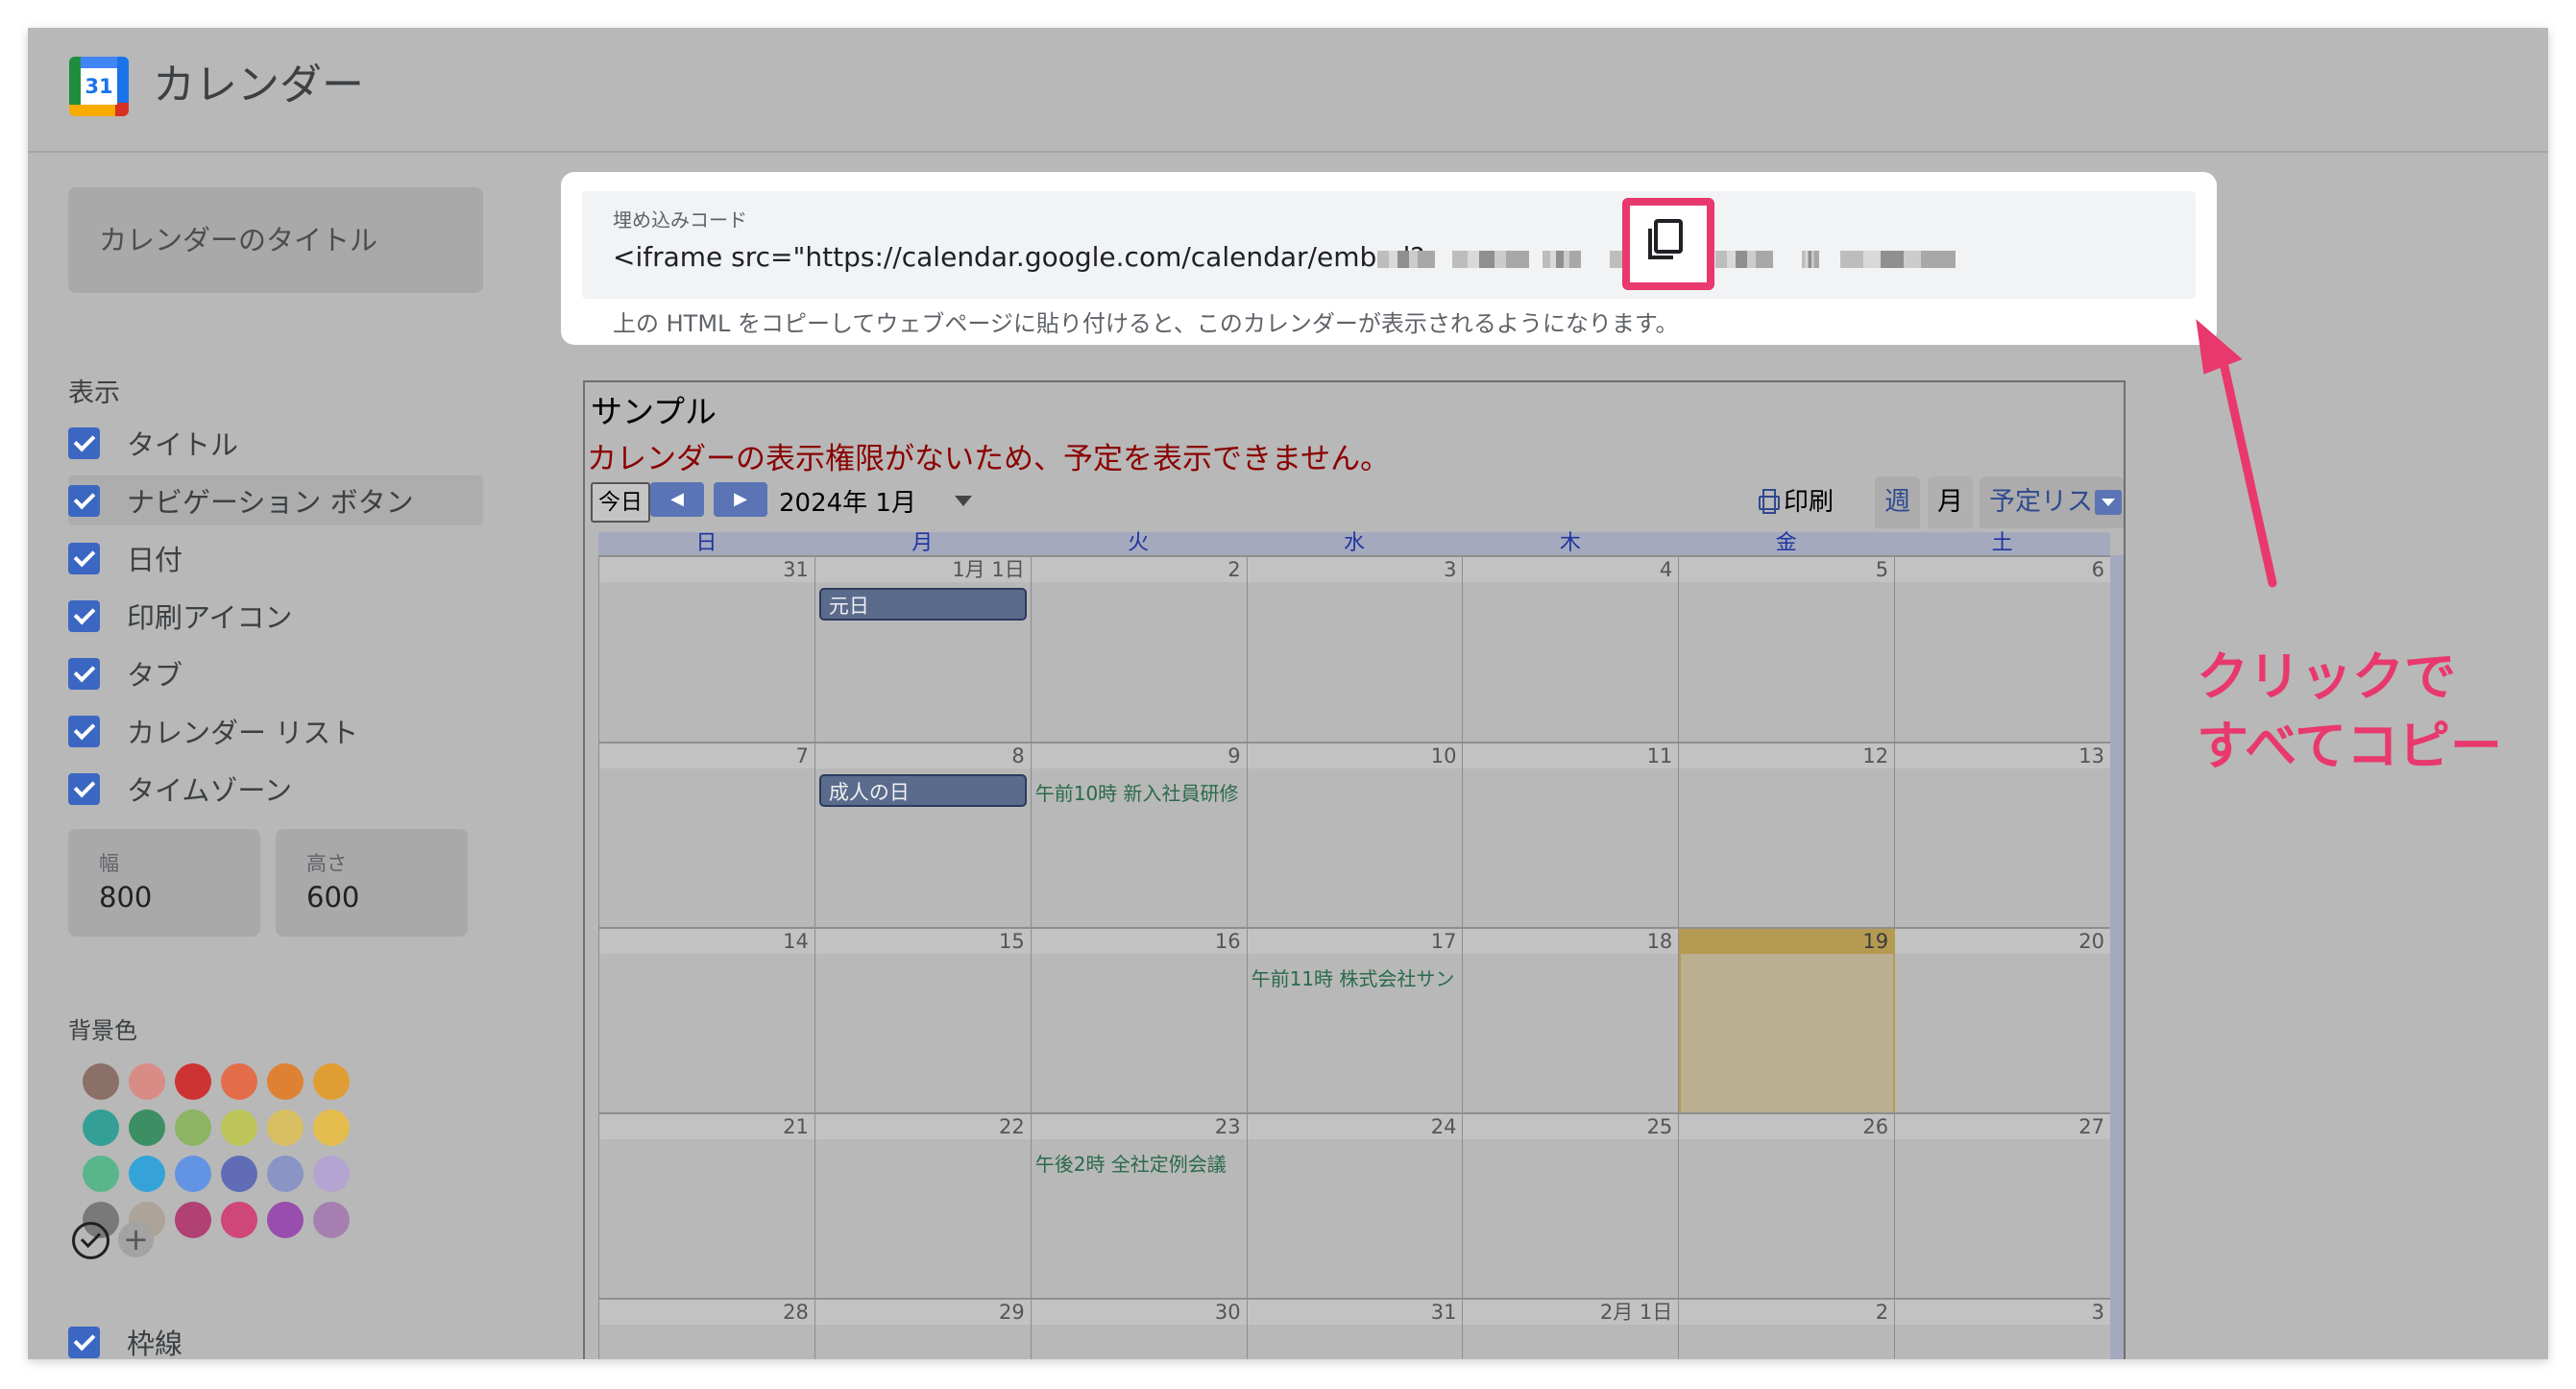 The width and height of the screenshot is (2576, 1389). What do you see at coordinates (164, 883) in the screenshot?
I see `width-input: 幅 800` at bounding box center [164, 883].